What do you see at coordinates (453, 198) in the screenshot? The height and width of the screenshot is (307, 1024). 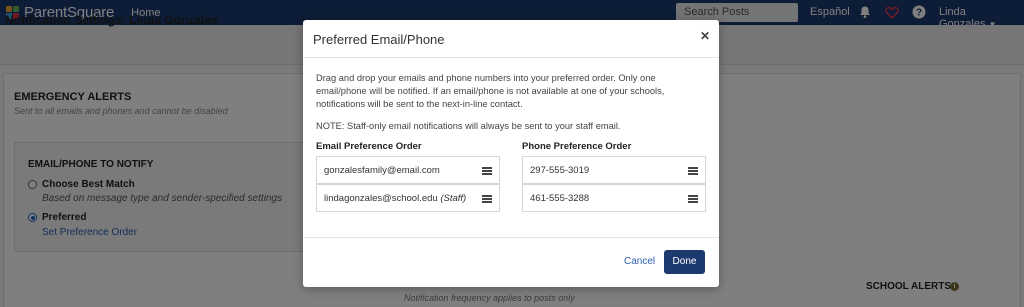 I see `staff-tag: (Staff)` at bounding box center [453, 198].